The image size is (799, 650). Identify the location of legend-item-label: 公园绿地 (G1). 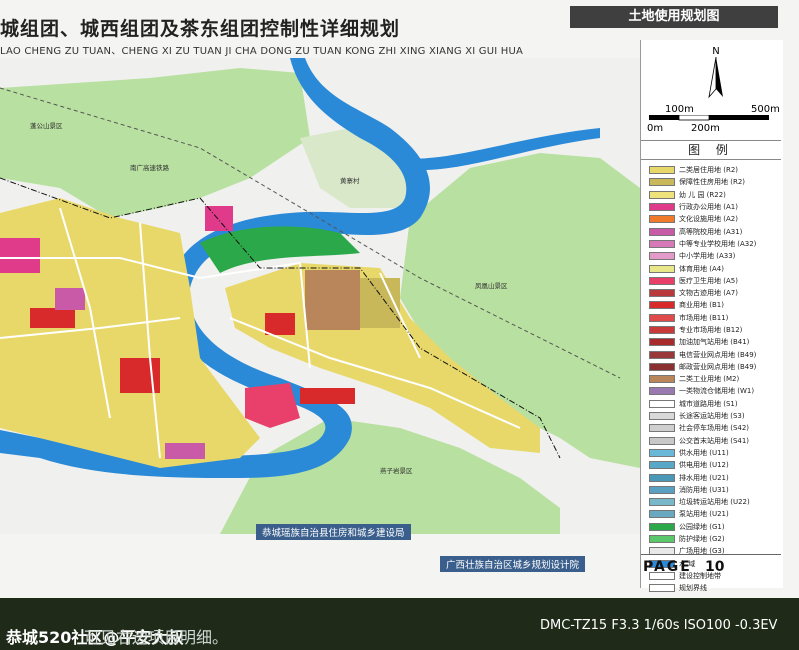
(702, 526).